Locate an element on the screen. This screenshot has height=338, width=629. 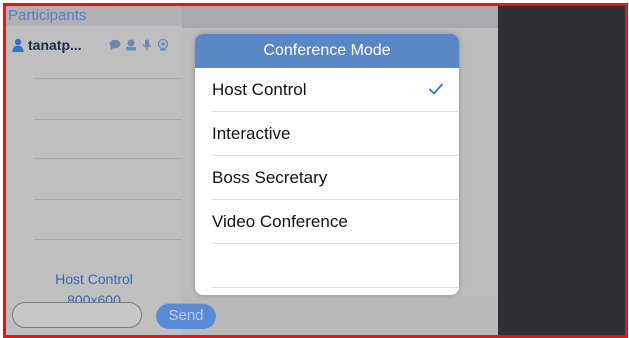
chat-bar is located at coordinates (340, 315).